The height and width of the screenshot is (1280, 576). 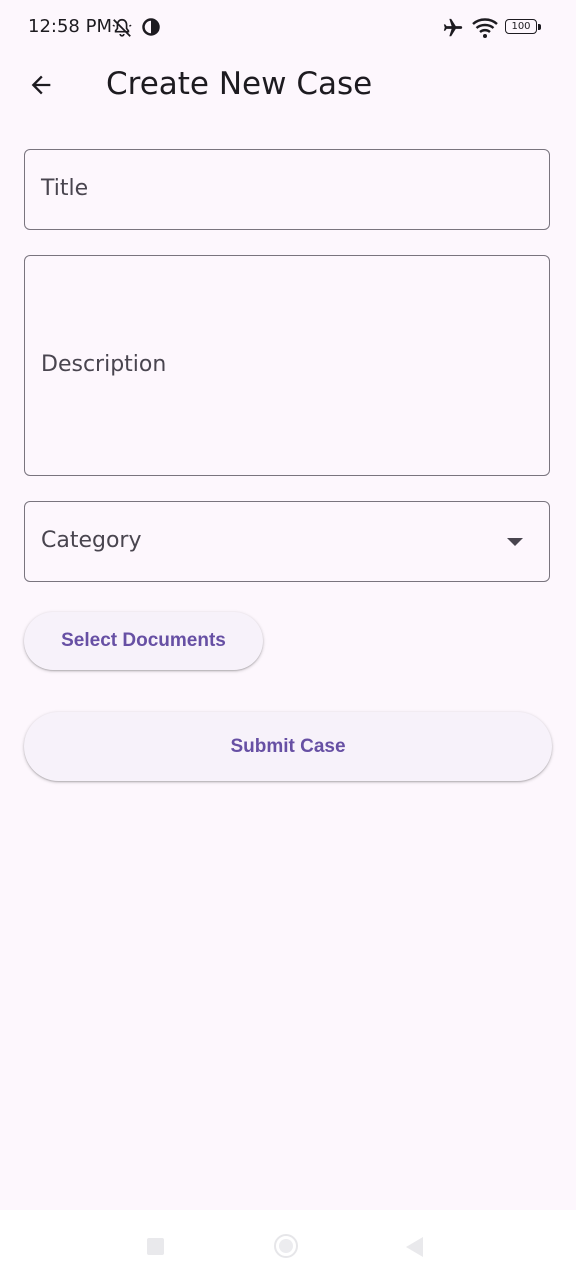 I want to click on category-dropdown-label: Category, so click(x=91, y=540).